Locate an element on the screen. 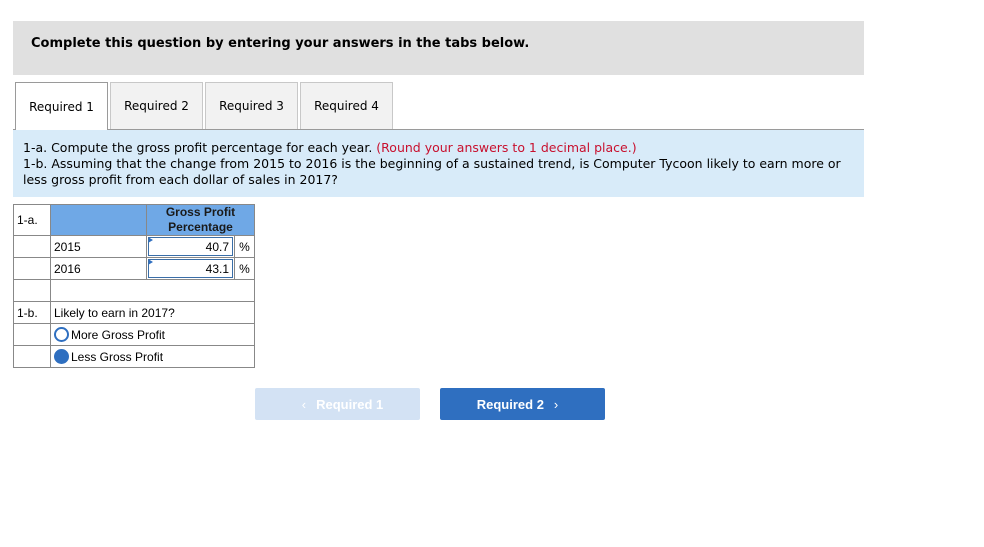 The height and width of the screenshot is (547, 984). radio-less-gross-profit: Less Gross Profit is located at coordinates (152, 356).